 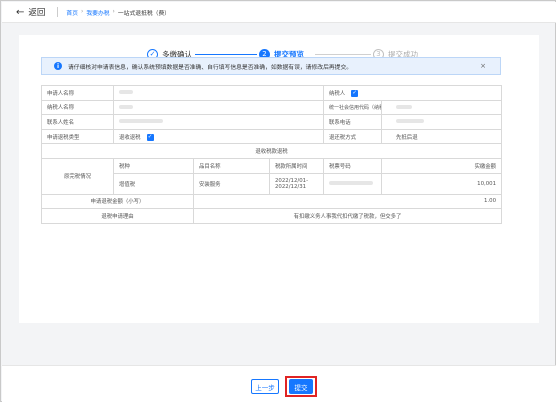 What do you see at coordinates (231, 183) in the screenshot?
I see `item-value: 安装服务` at bounding box center [231, 183].